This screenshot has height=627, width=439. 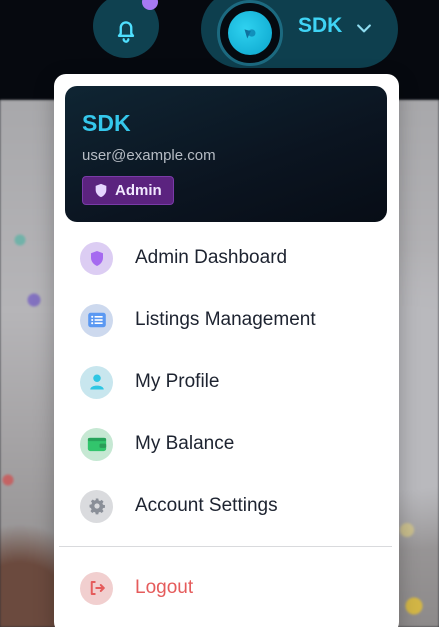 I want to click on menu-item-listings-management: Listings Management, so click(x=226, y=320).